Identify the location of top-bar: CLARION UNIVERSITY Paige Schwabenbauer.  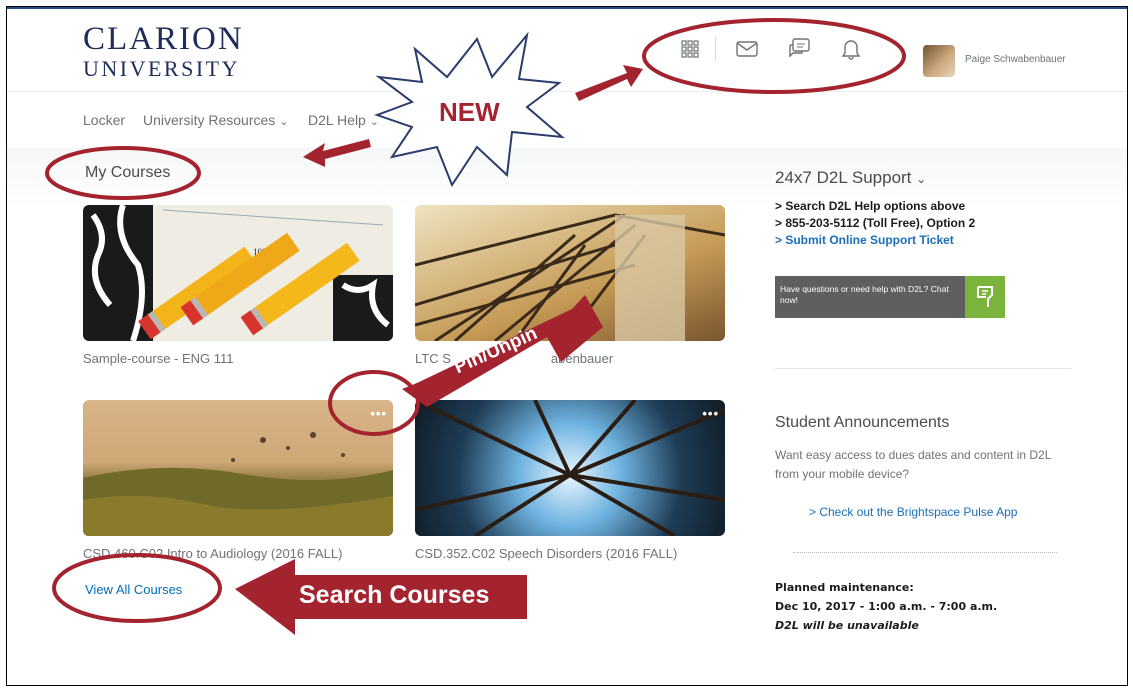
(567, 50).